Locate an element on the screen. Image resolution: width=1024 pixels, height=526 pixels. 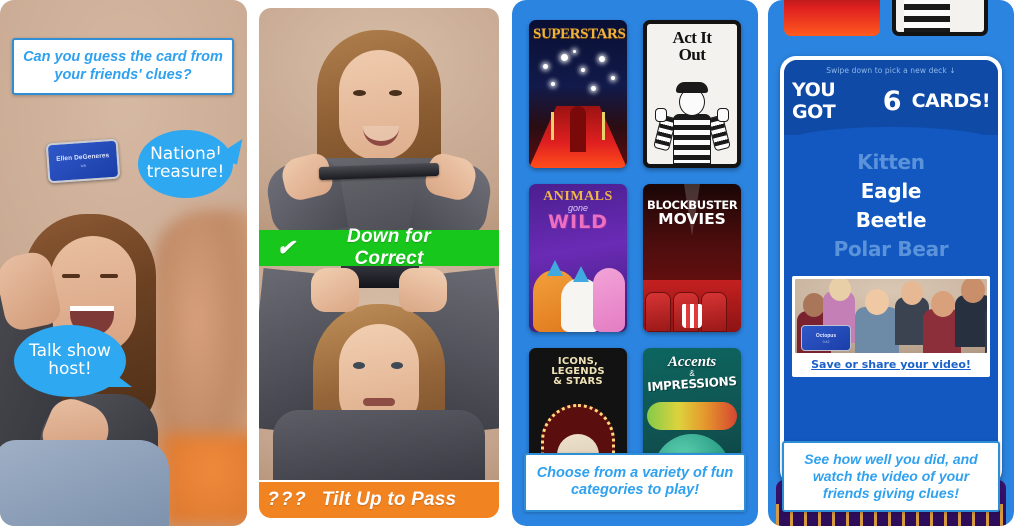
question-marks-icon: ? ? ? is located at coordinates (286, 499).